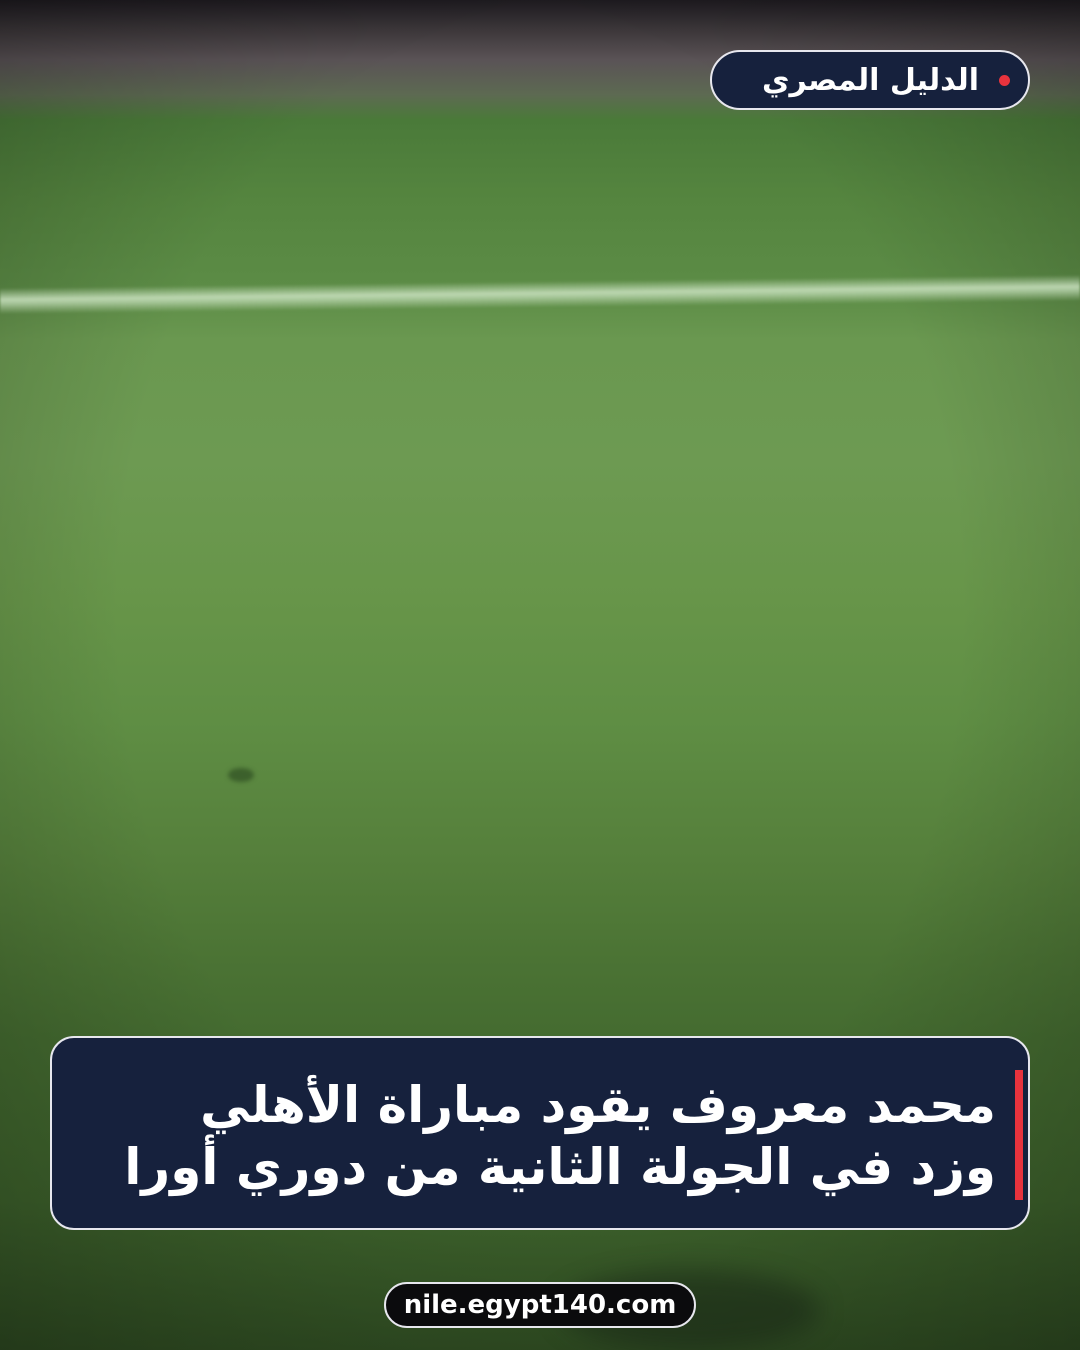  What do you see at coordinates (598, 1105) in the screenshot?
I see `headline-line-1: محمد معروف يقود مباراة الأهلي` at bounding box center [598, 1105].